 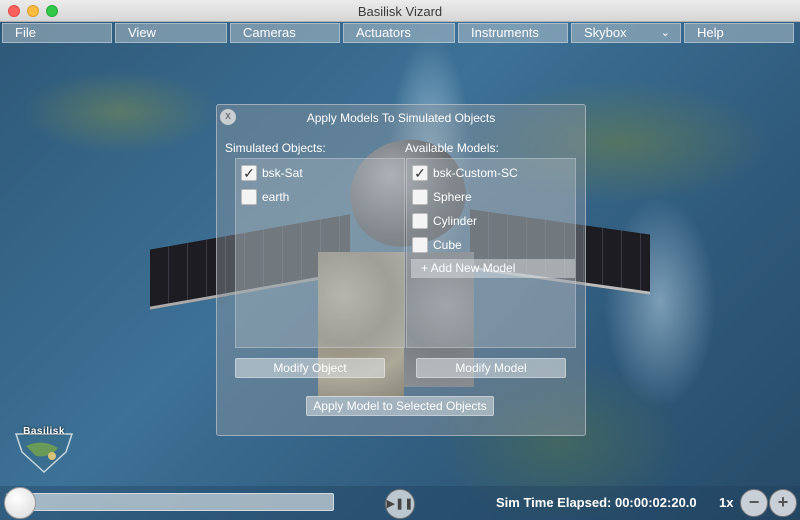 I want to click on simulated-objects-label: Simulated Objects:, so click(x=275, y=148).